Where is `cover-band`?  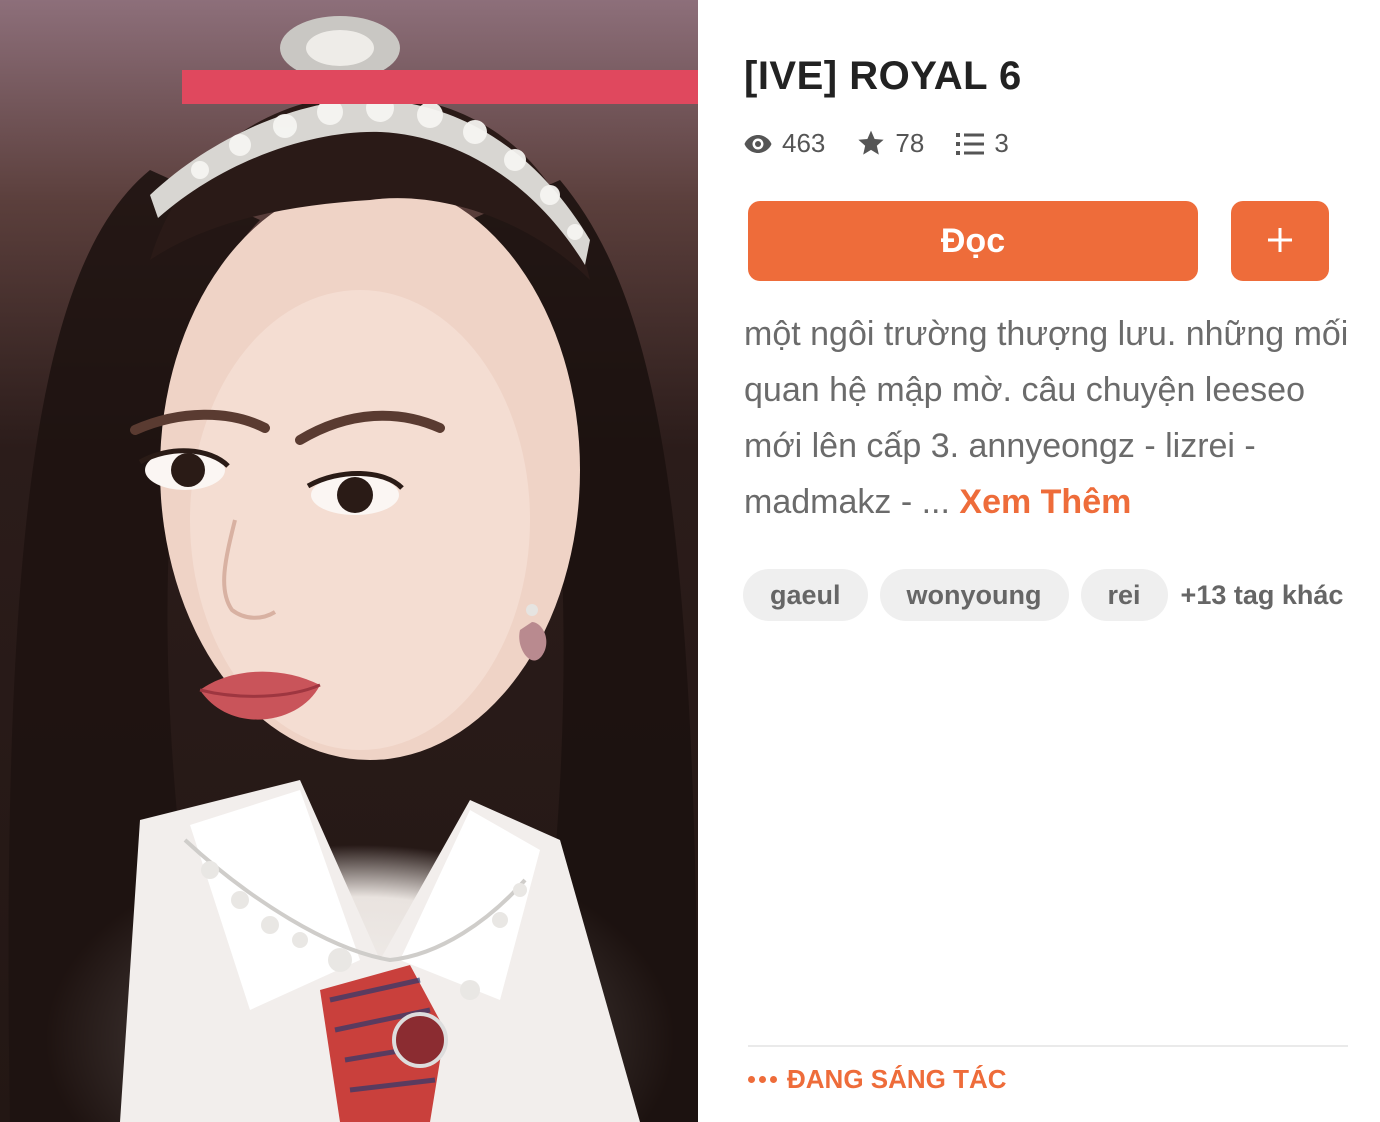 cover-band is located at coordinates (440, 87).